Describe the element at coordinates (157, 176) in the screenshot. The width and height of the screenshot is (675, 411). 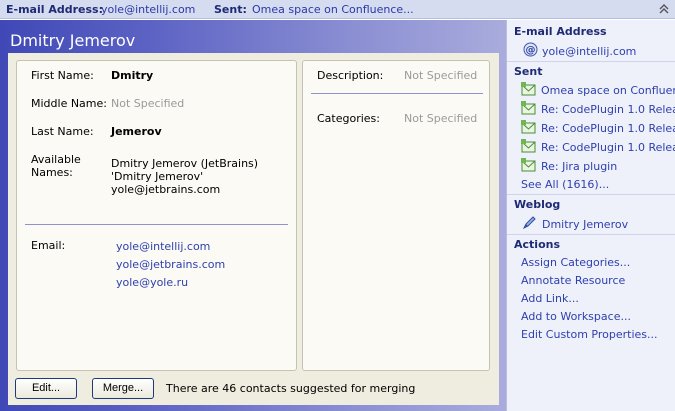
I see `available-name-item: 'Dmitry Jemerov'` at that location.